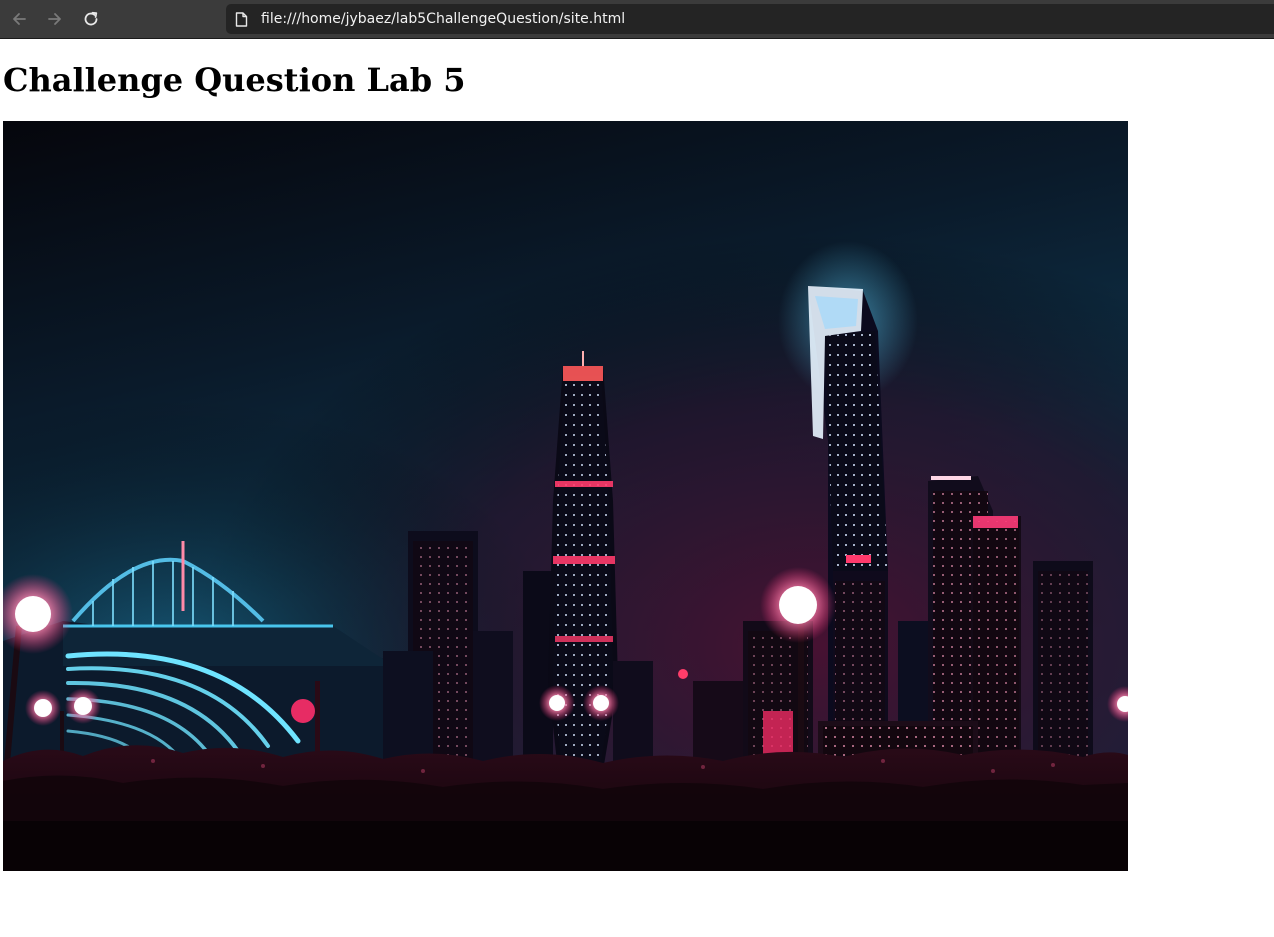 The height and width of the screenshot is (937, 1274). I want to click on forward-button, so click(55, 19).